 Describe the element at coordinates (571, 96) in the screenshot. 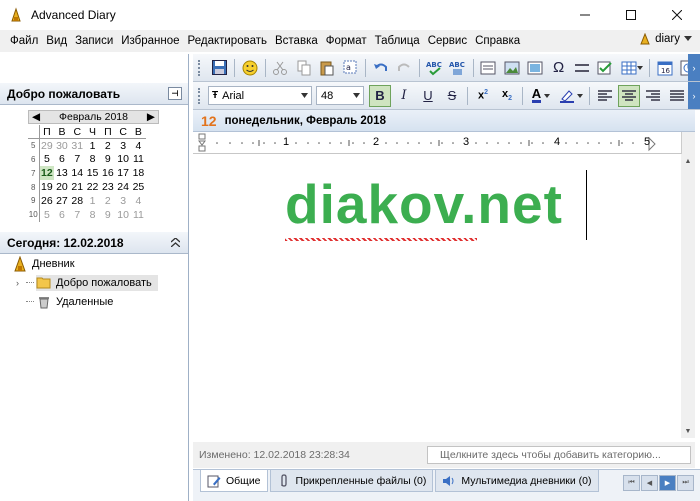

I see `highlight-button` at that location.